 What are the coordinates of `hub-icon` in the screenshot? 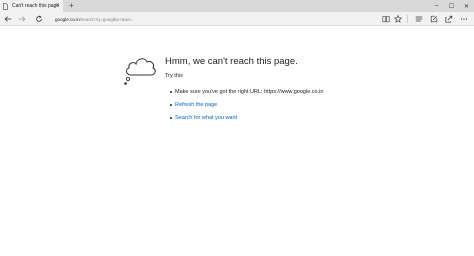 It's located at (419, 19).